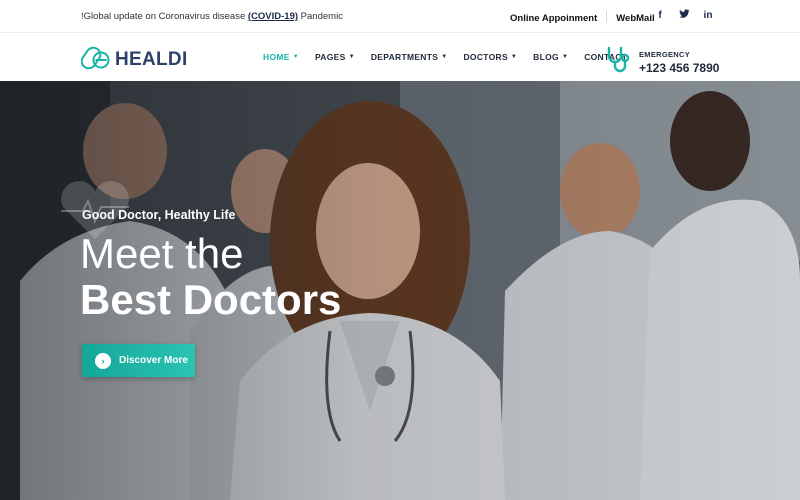 The height and width of the screenshot is (500, 800). What do you see at coordinates (276, 57) in the screenshot?
I see `nav-label: HOME` at bounding box center [276, 57].